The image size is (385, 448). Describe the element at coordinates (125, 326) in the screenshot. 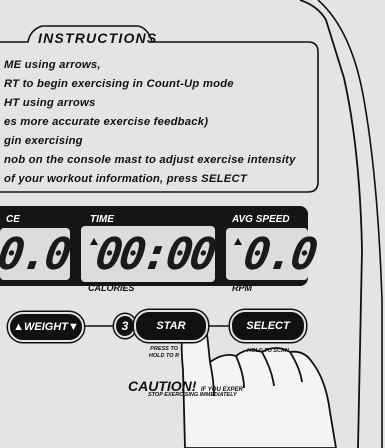

I see `step-number-badge: 3` at that location.